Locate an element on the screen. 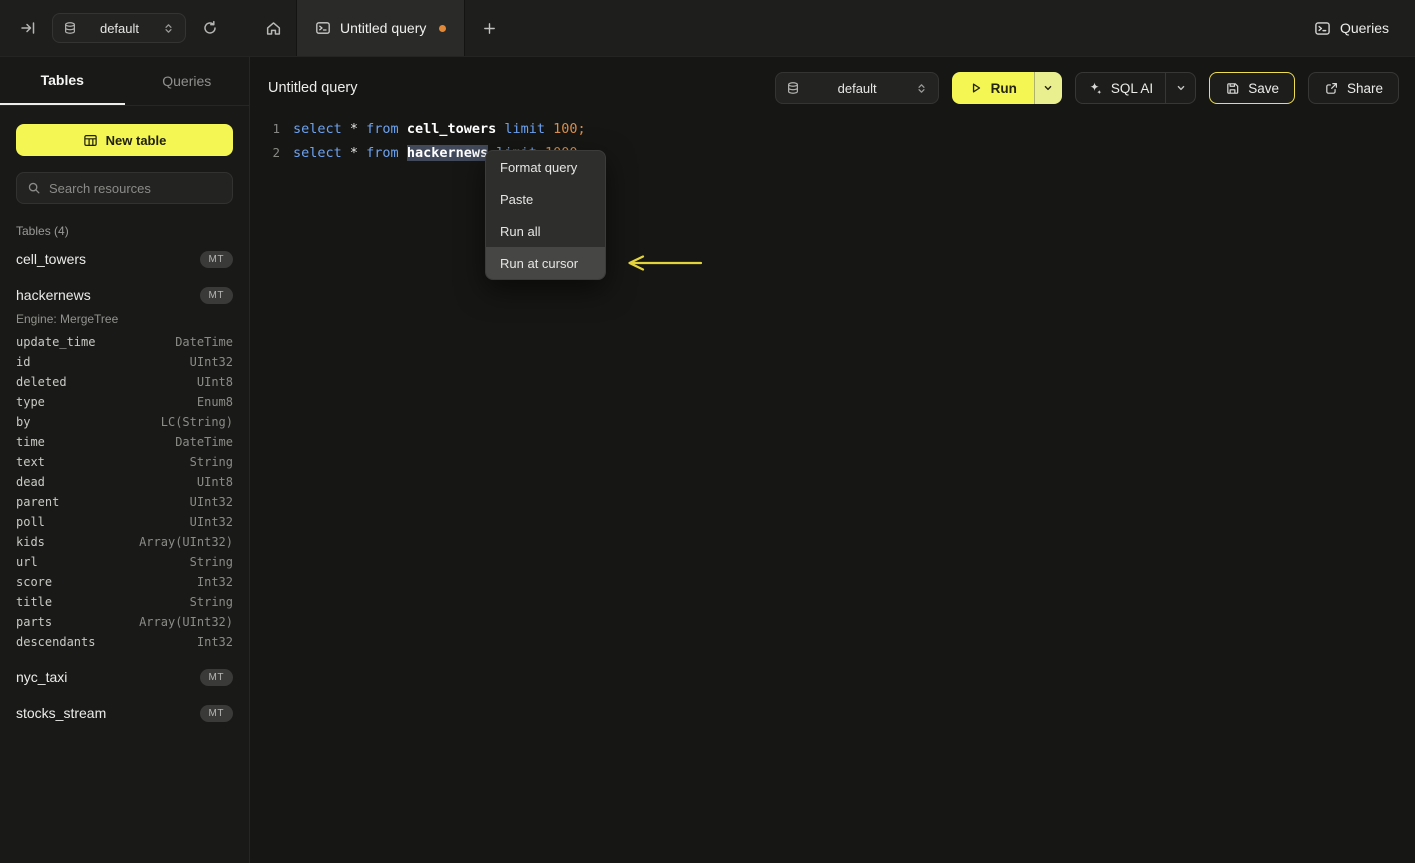  home-icon is located at coordinates (273, 28).